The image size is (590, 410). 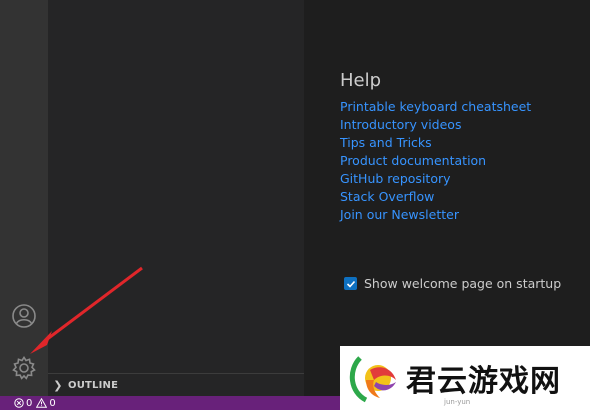 I want to click on startup-label: Show welcome page on startup, so click(x=462, y=283).